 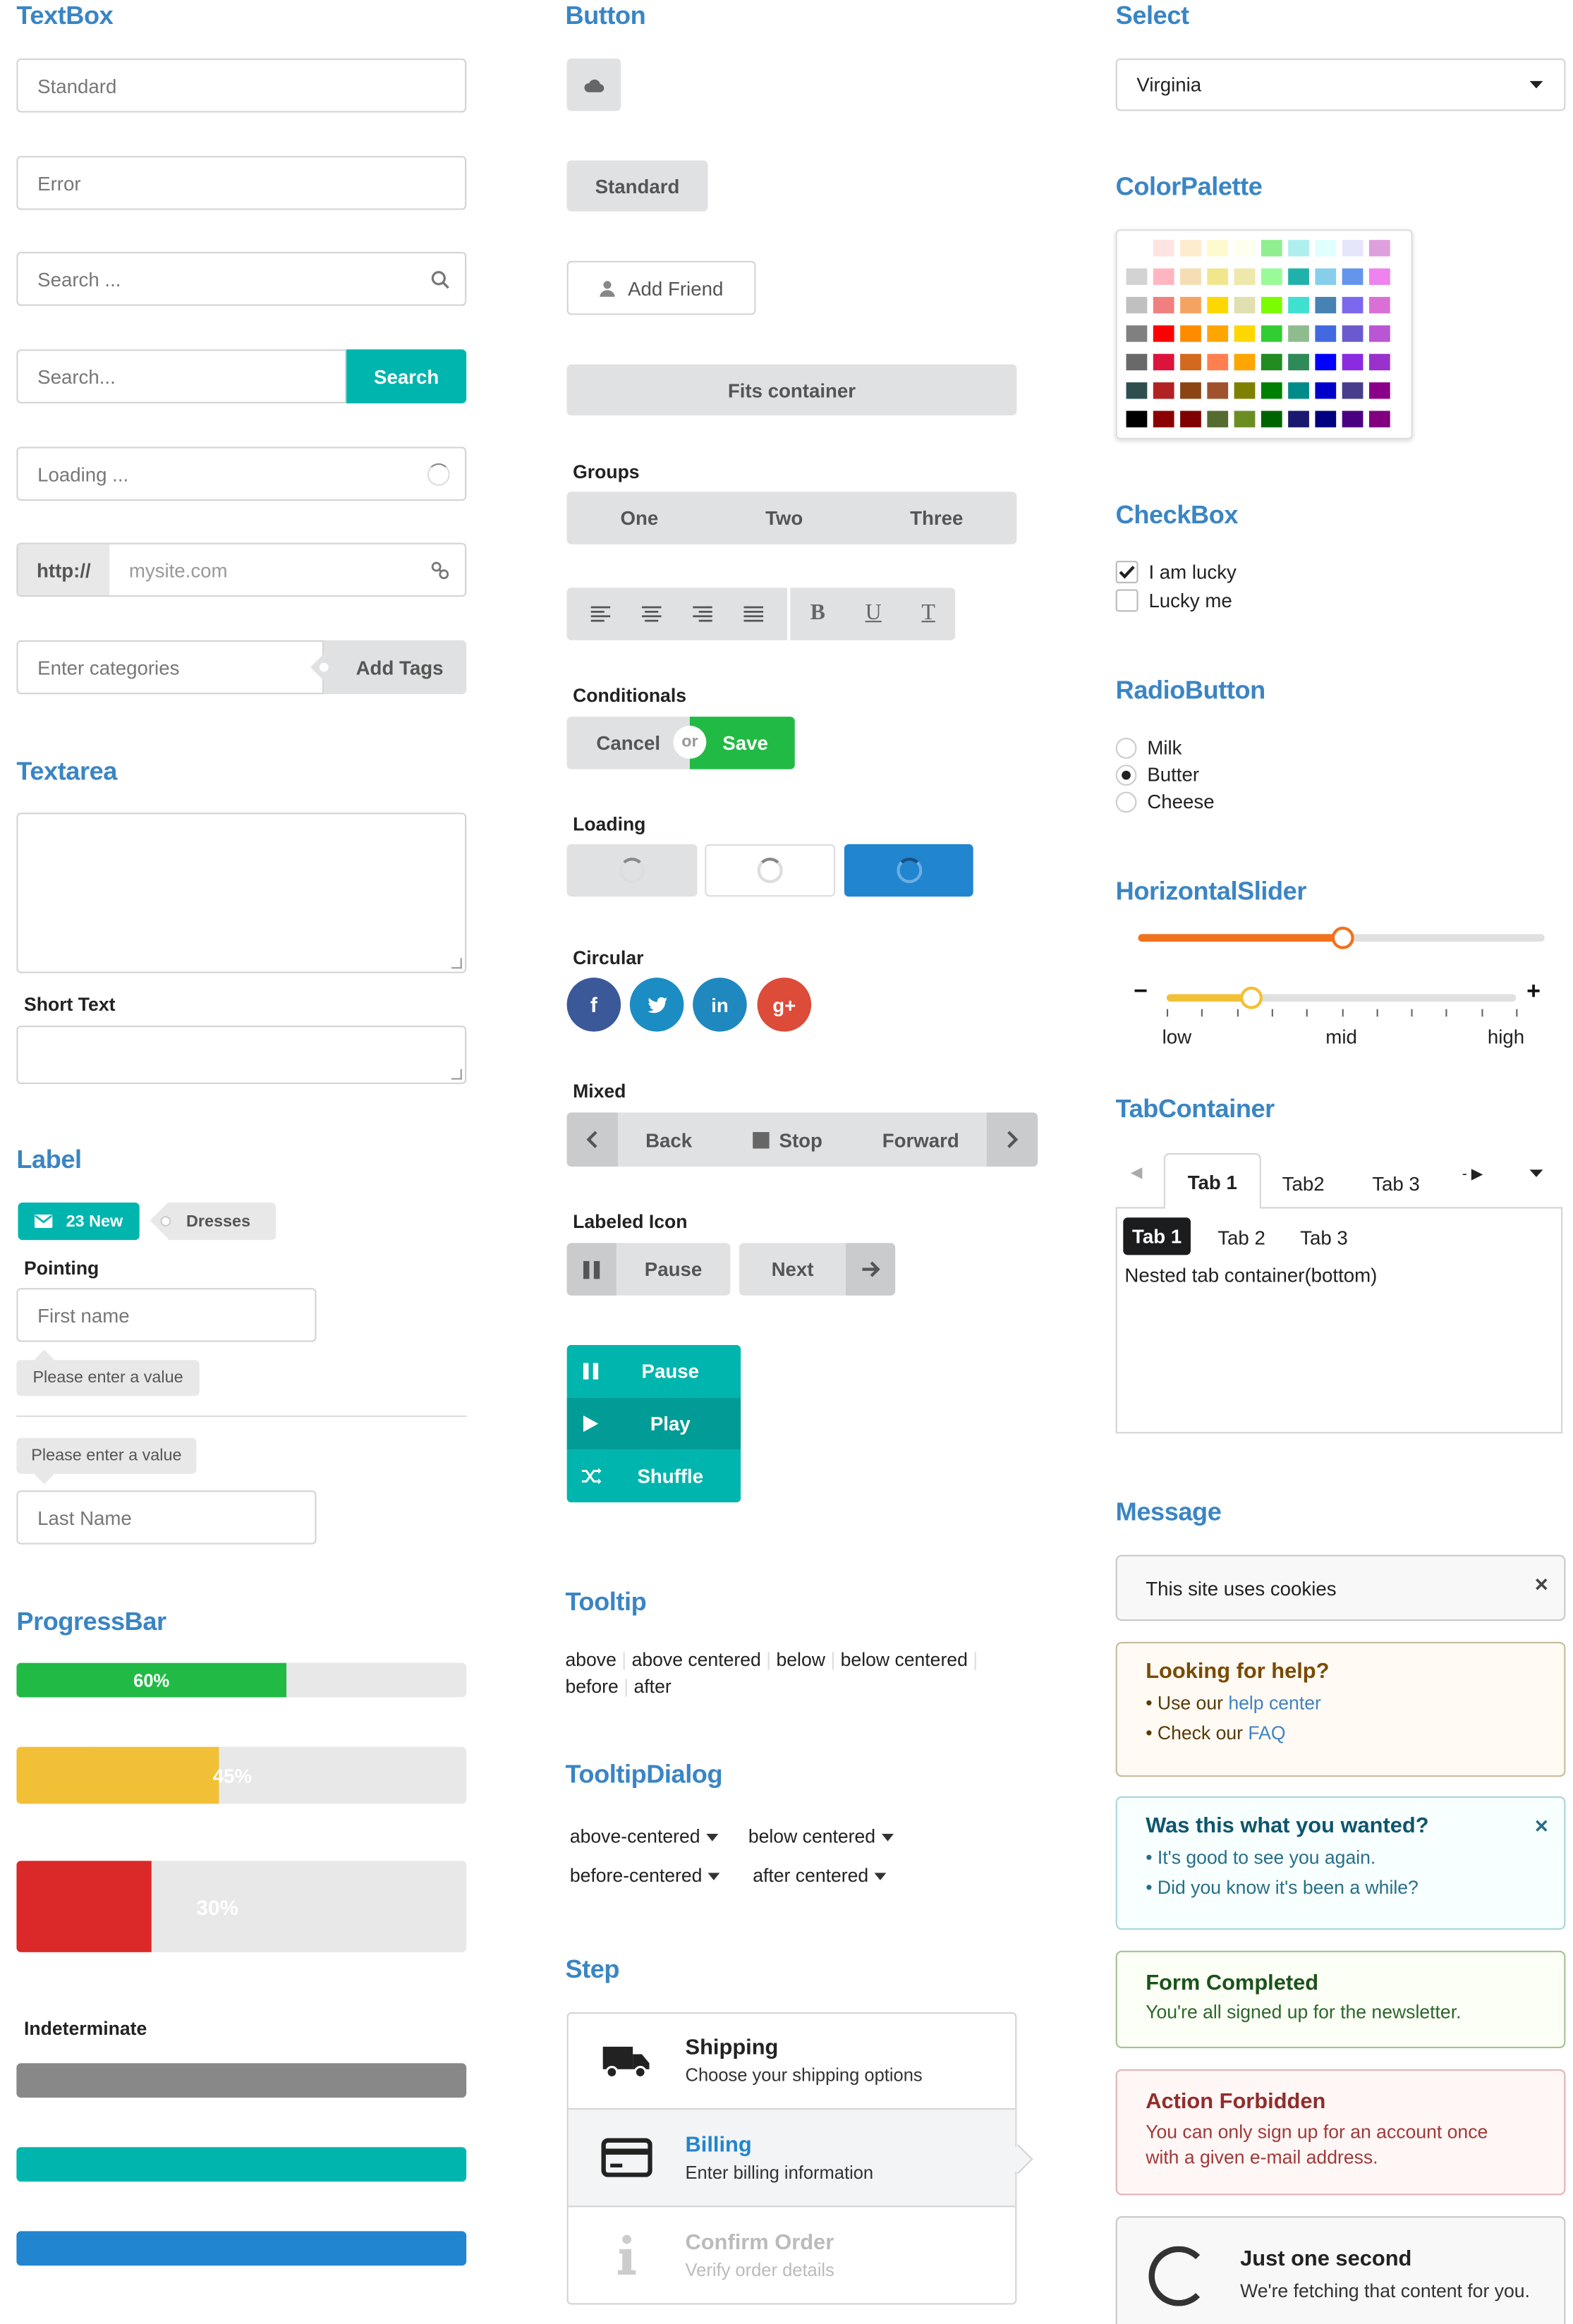 What do you see at coordinates (591, 1687) in the screenshot?
I see `tooltip-before: before` at bounding box center [591, 1687].